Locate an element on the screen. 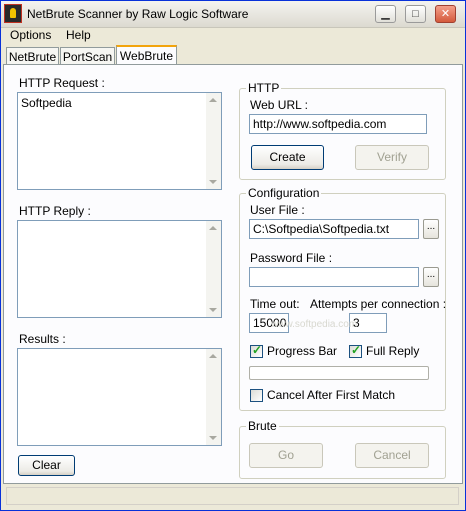  cancel-after-first-match-checkbox is located at coordinates (256, 395).